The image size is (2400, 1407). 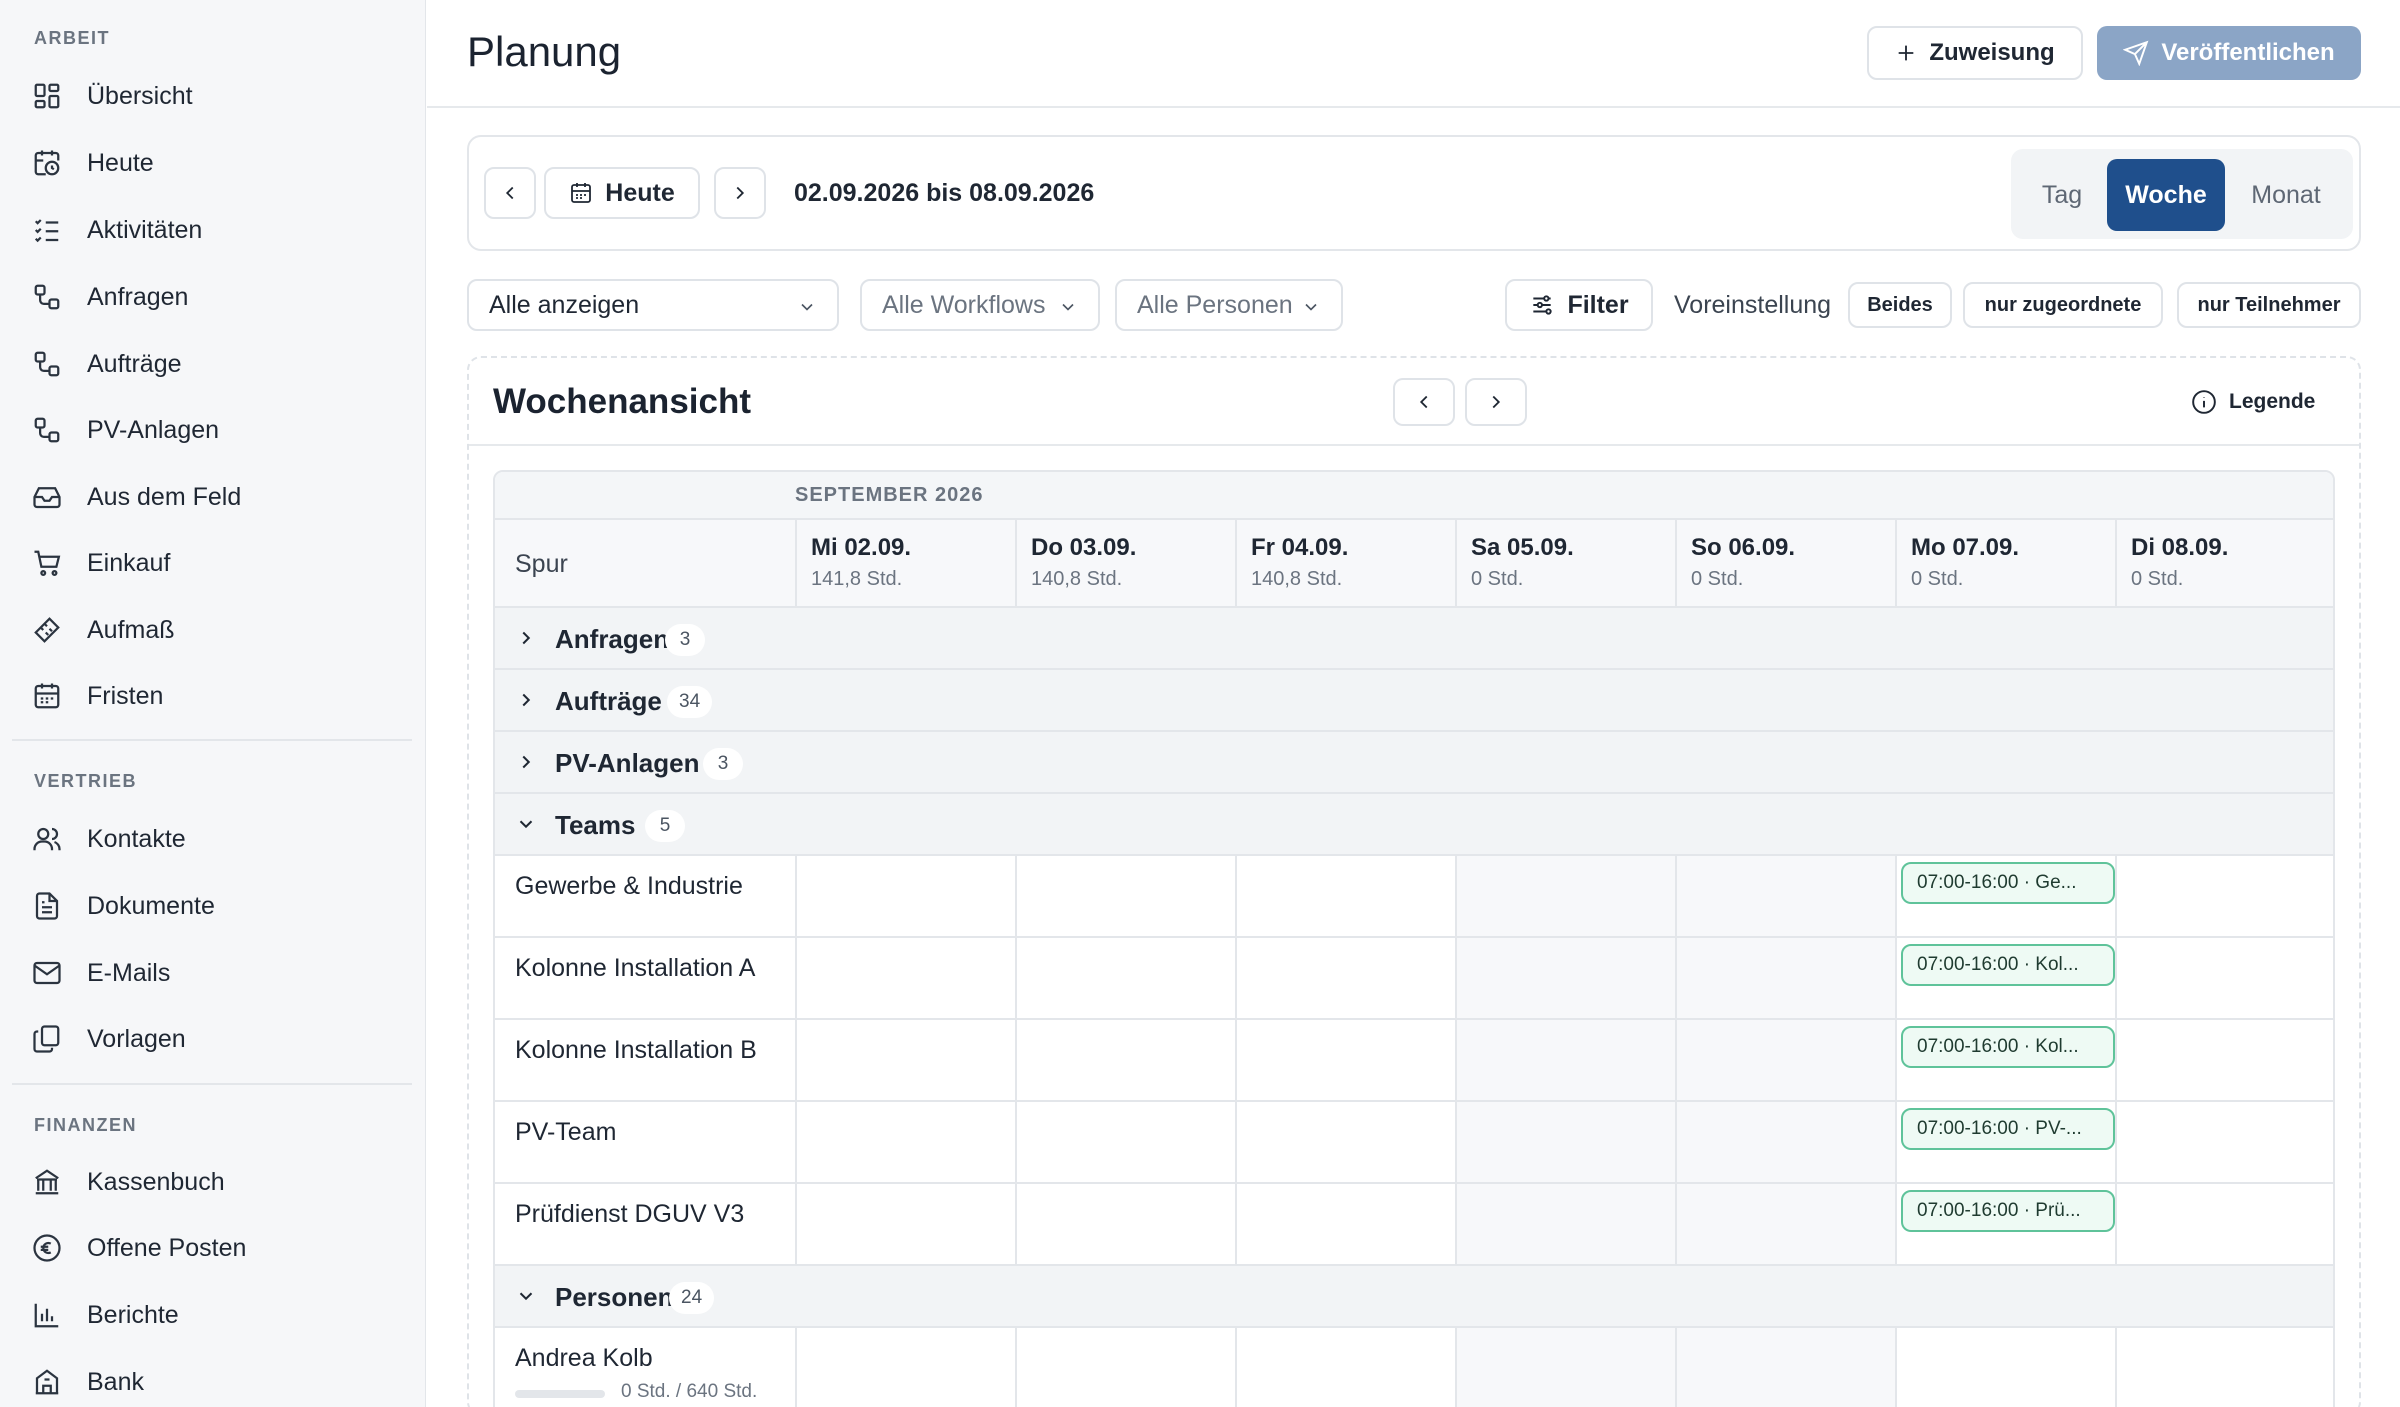 What do you see at coordinates (526, 640) in the screenshot?
I see `chevron-right-icon` at bounding box center [526, 640].